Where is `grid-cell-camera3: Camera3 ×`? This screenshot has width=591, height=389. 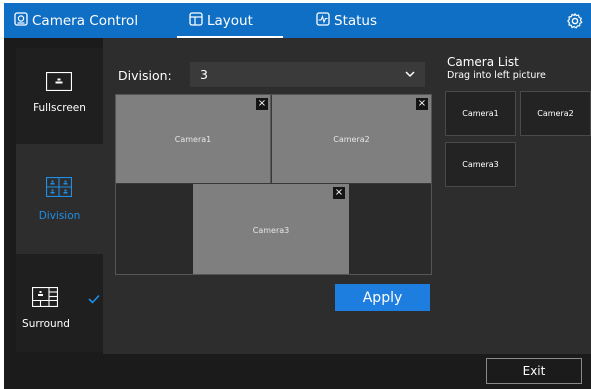 grid-cell-camera3: Camera3 × is located at coordinates (271, 229).